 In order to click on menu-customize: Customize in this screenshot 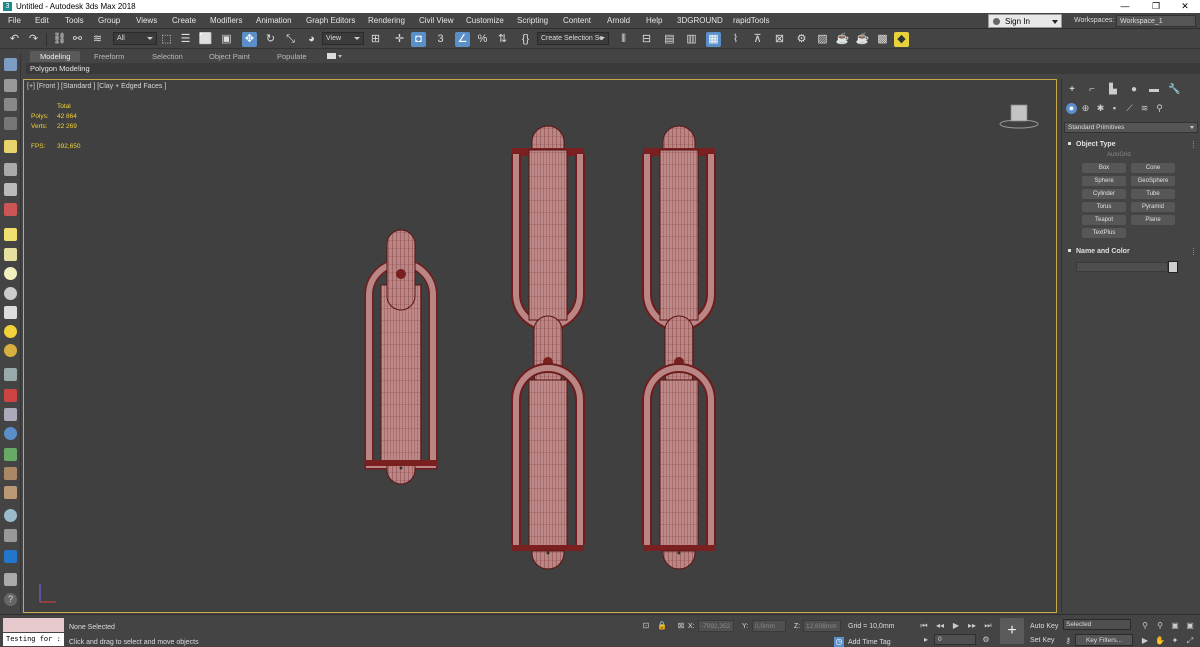, I will do `click(485, 21)`.